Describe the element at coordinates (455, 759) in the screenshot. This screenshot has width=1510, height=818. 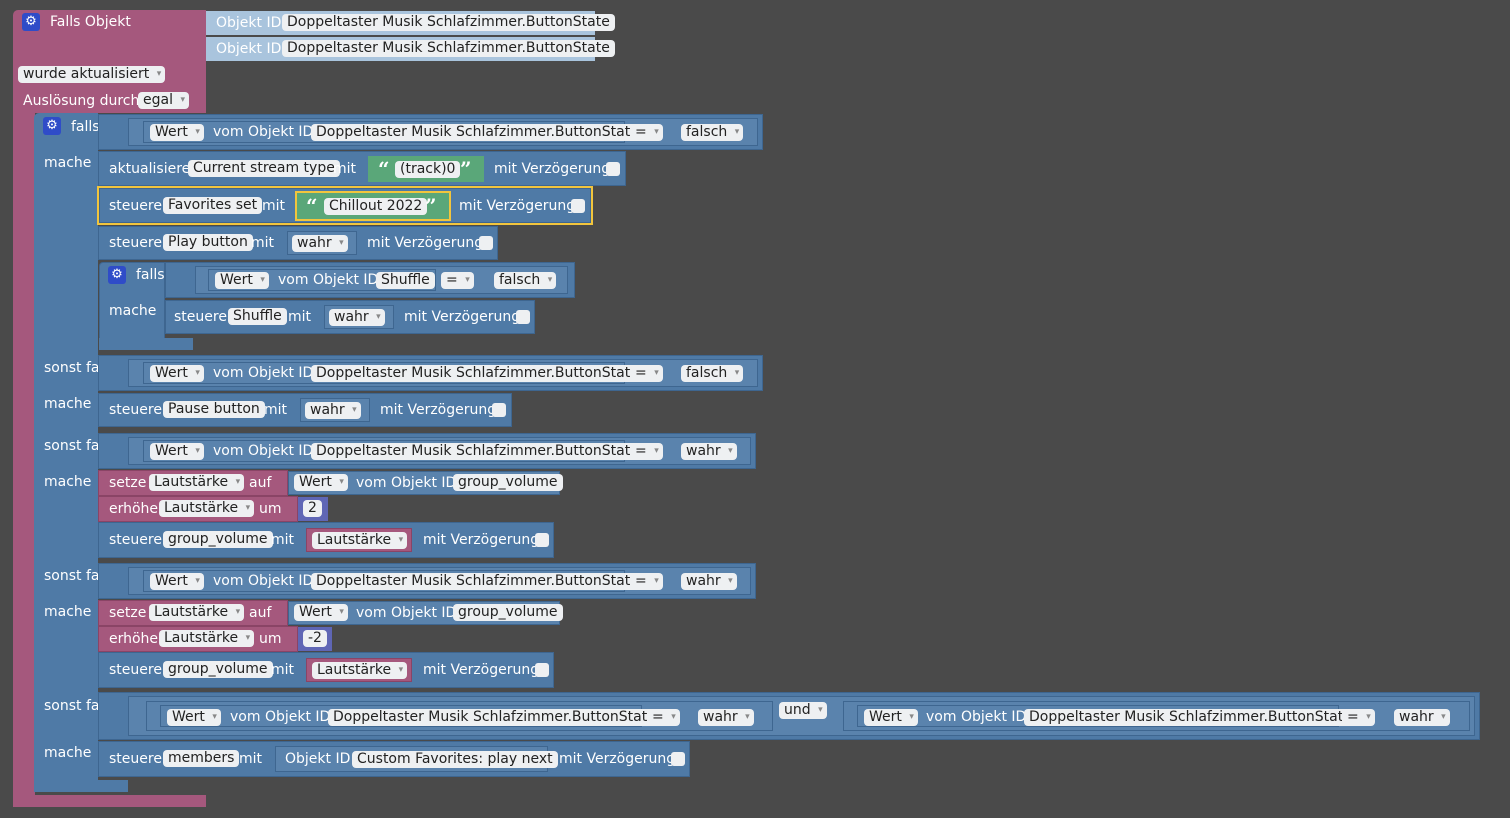
I see `objectid-field: Custom Favorites: play next` at that location.